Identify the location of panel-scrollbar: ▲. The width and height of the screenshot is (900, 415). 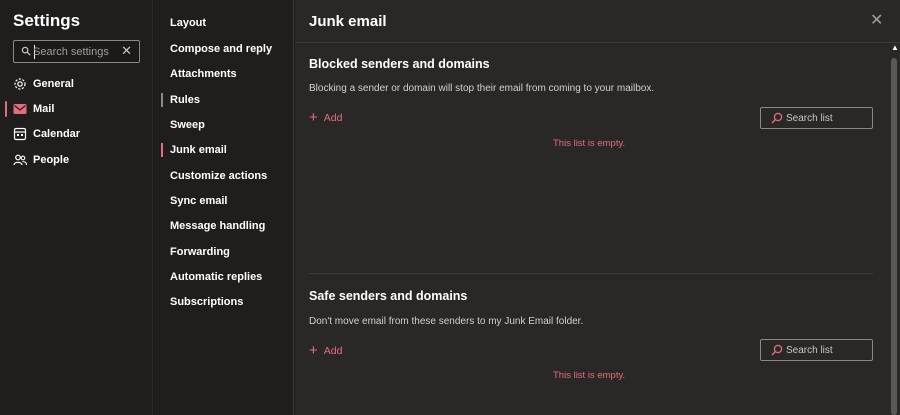
(894, 229).